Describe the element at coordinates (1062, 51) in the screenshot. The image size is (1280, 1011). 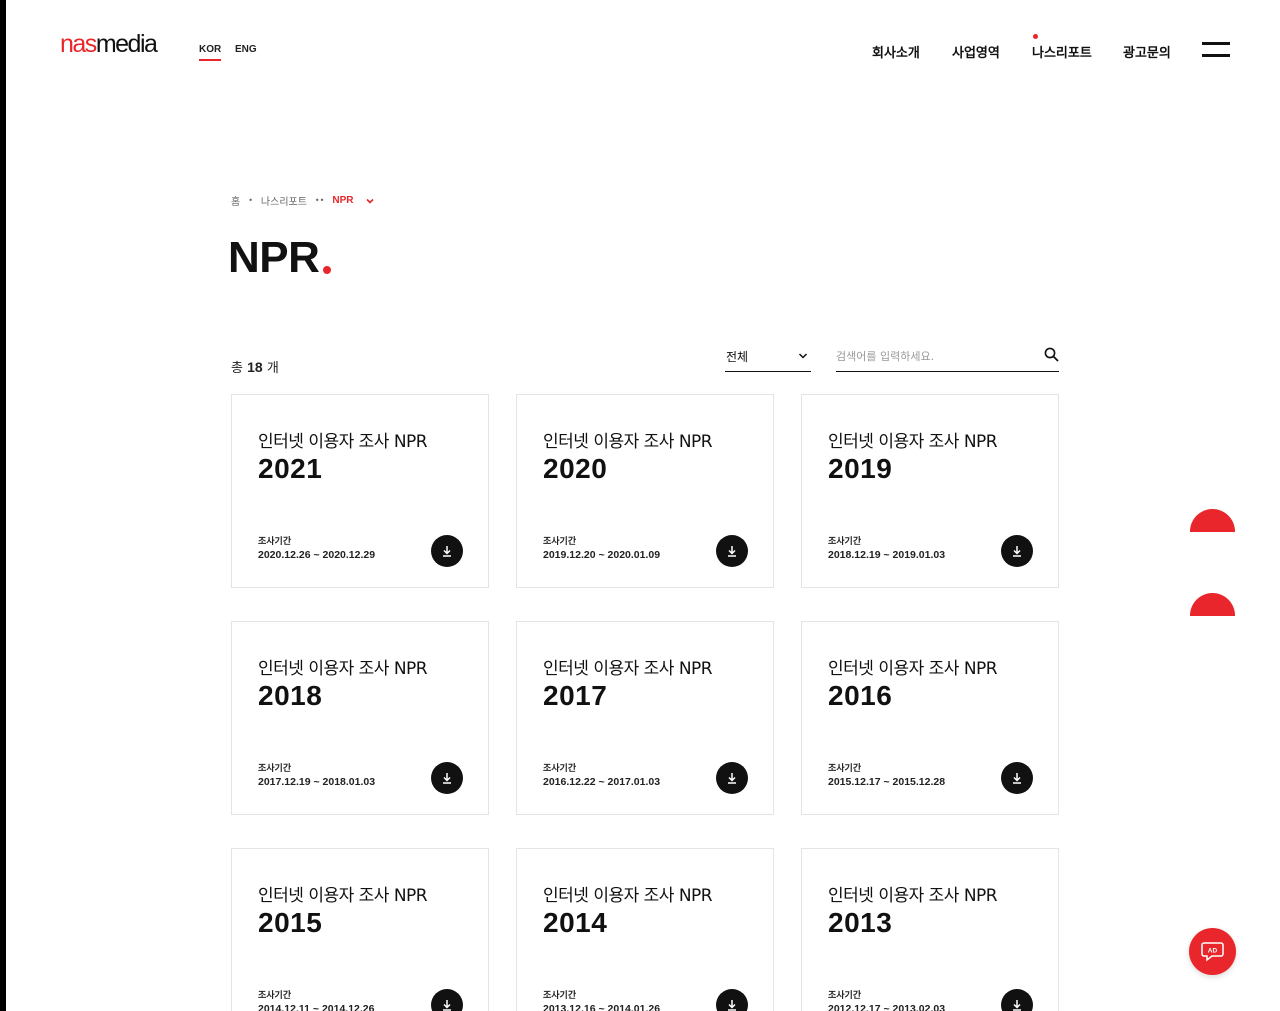
I see `nav-nasreport: 나스리포트` at that location.